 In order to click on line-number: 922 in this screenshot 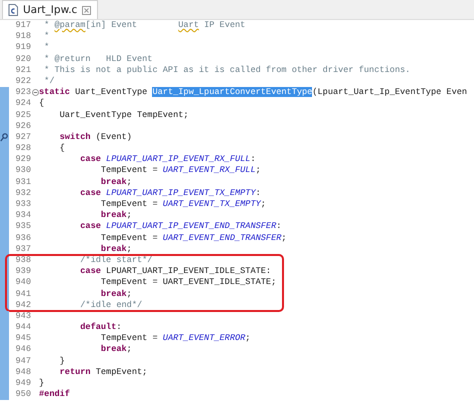, I will do `click(23, 82)`.